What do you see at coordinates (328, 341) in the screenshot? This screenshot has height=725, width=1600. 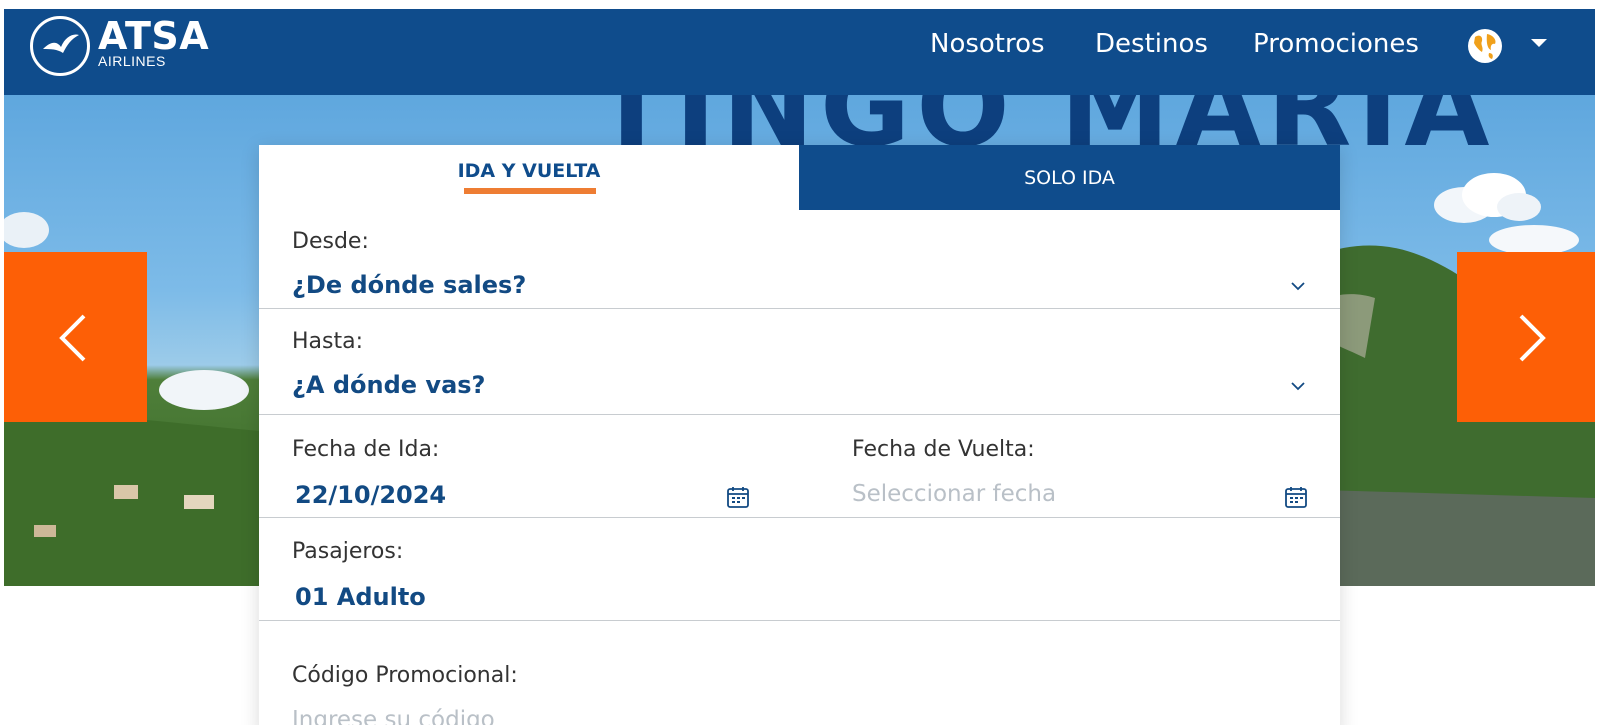 I see `to-label: Hasta:` at bounding box center [328, 341].